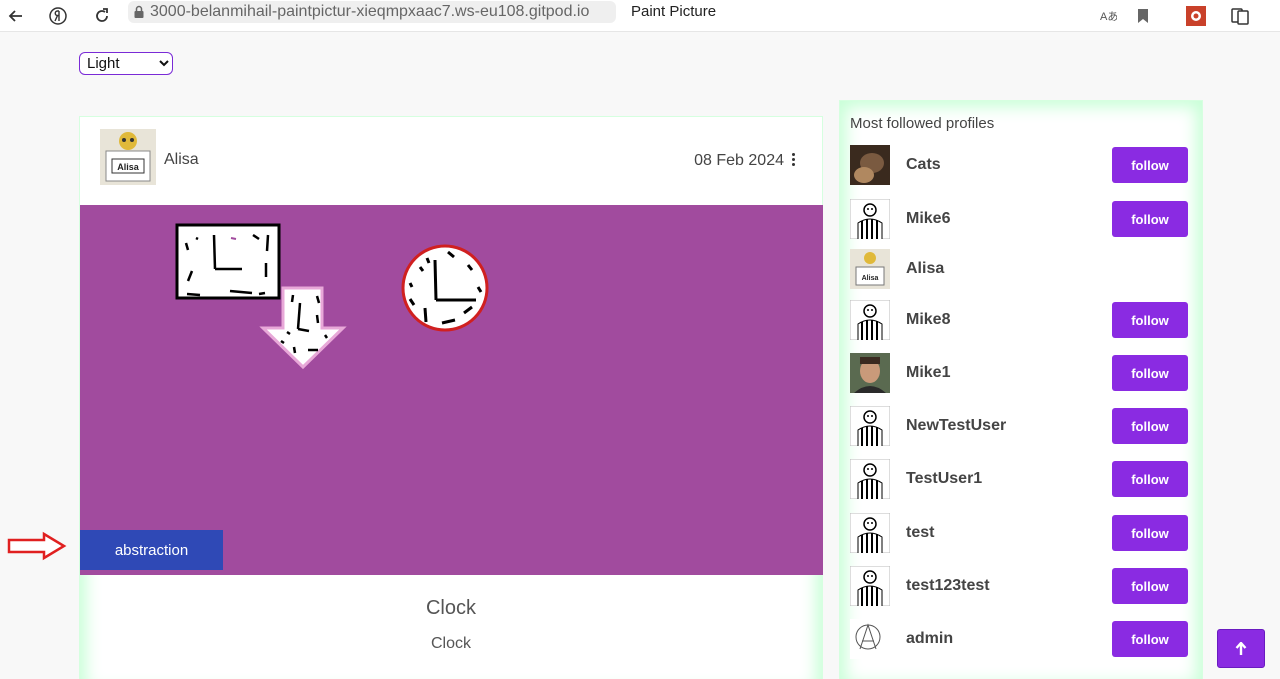 The width and height of the screenshot is (1280, 679). Describe the element at coordinates (1240, 16) in the screenshot. I see `profile-icon` at that location.